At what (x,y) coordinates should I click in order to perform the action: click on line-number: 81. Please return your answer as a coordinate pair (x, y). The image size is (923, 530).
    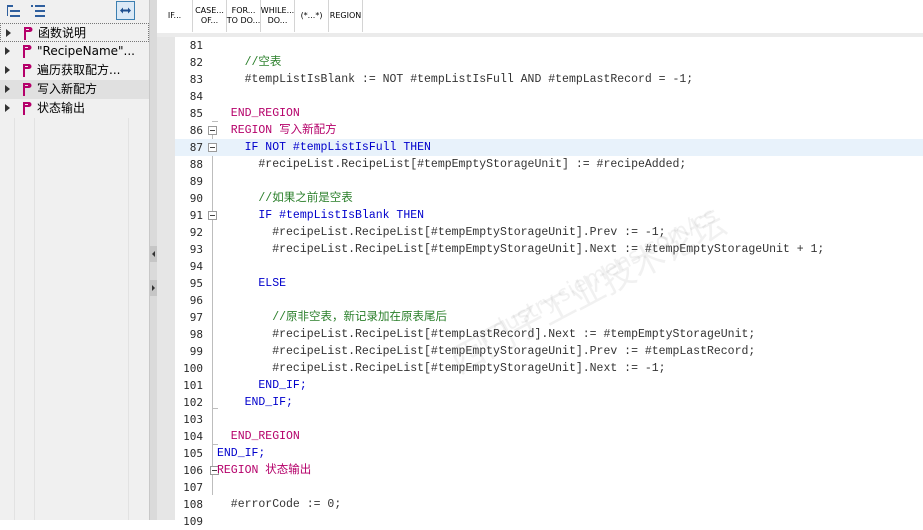
    Looking at the image, I should click on (196, 45).